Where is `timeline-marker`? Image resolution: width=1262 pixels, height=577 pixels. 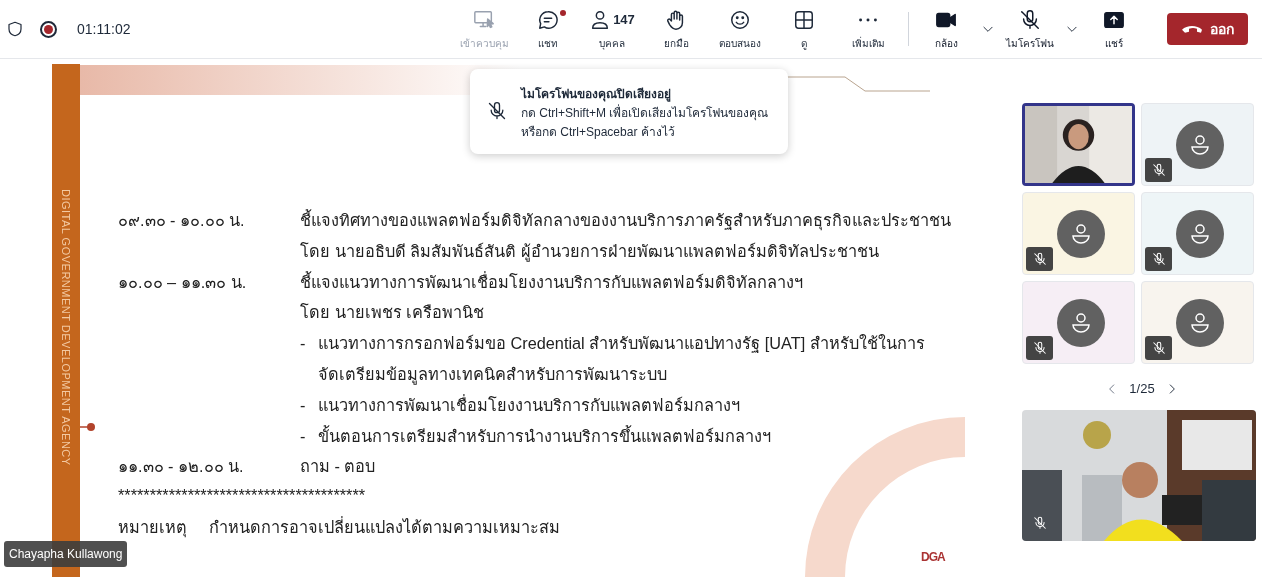 timeline-marker is located at coordinates (87, 427).